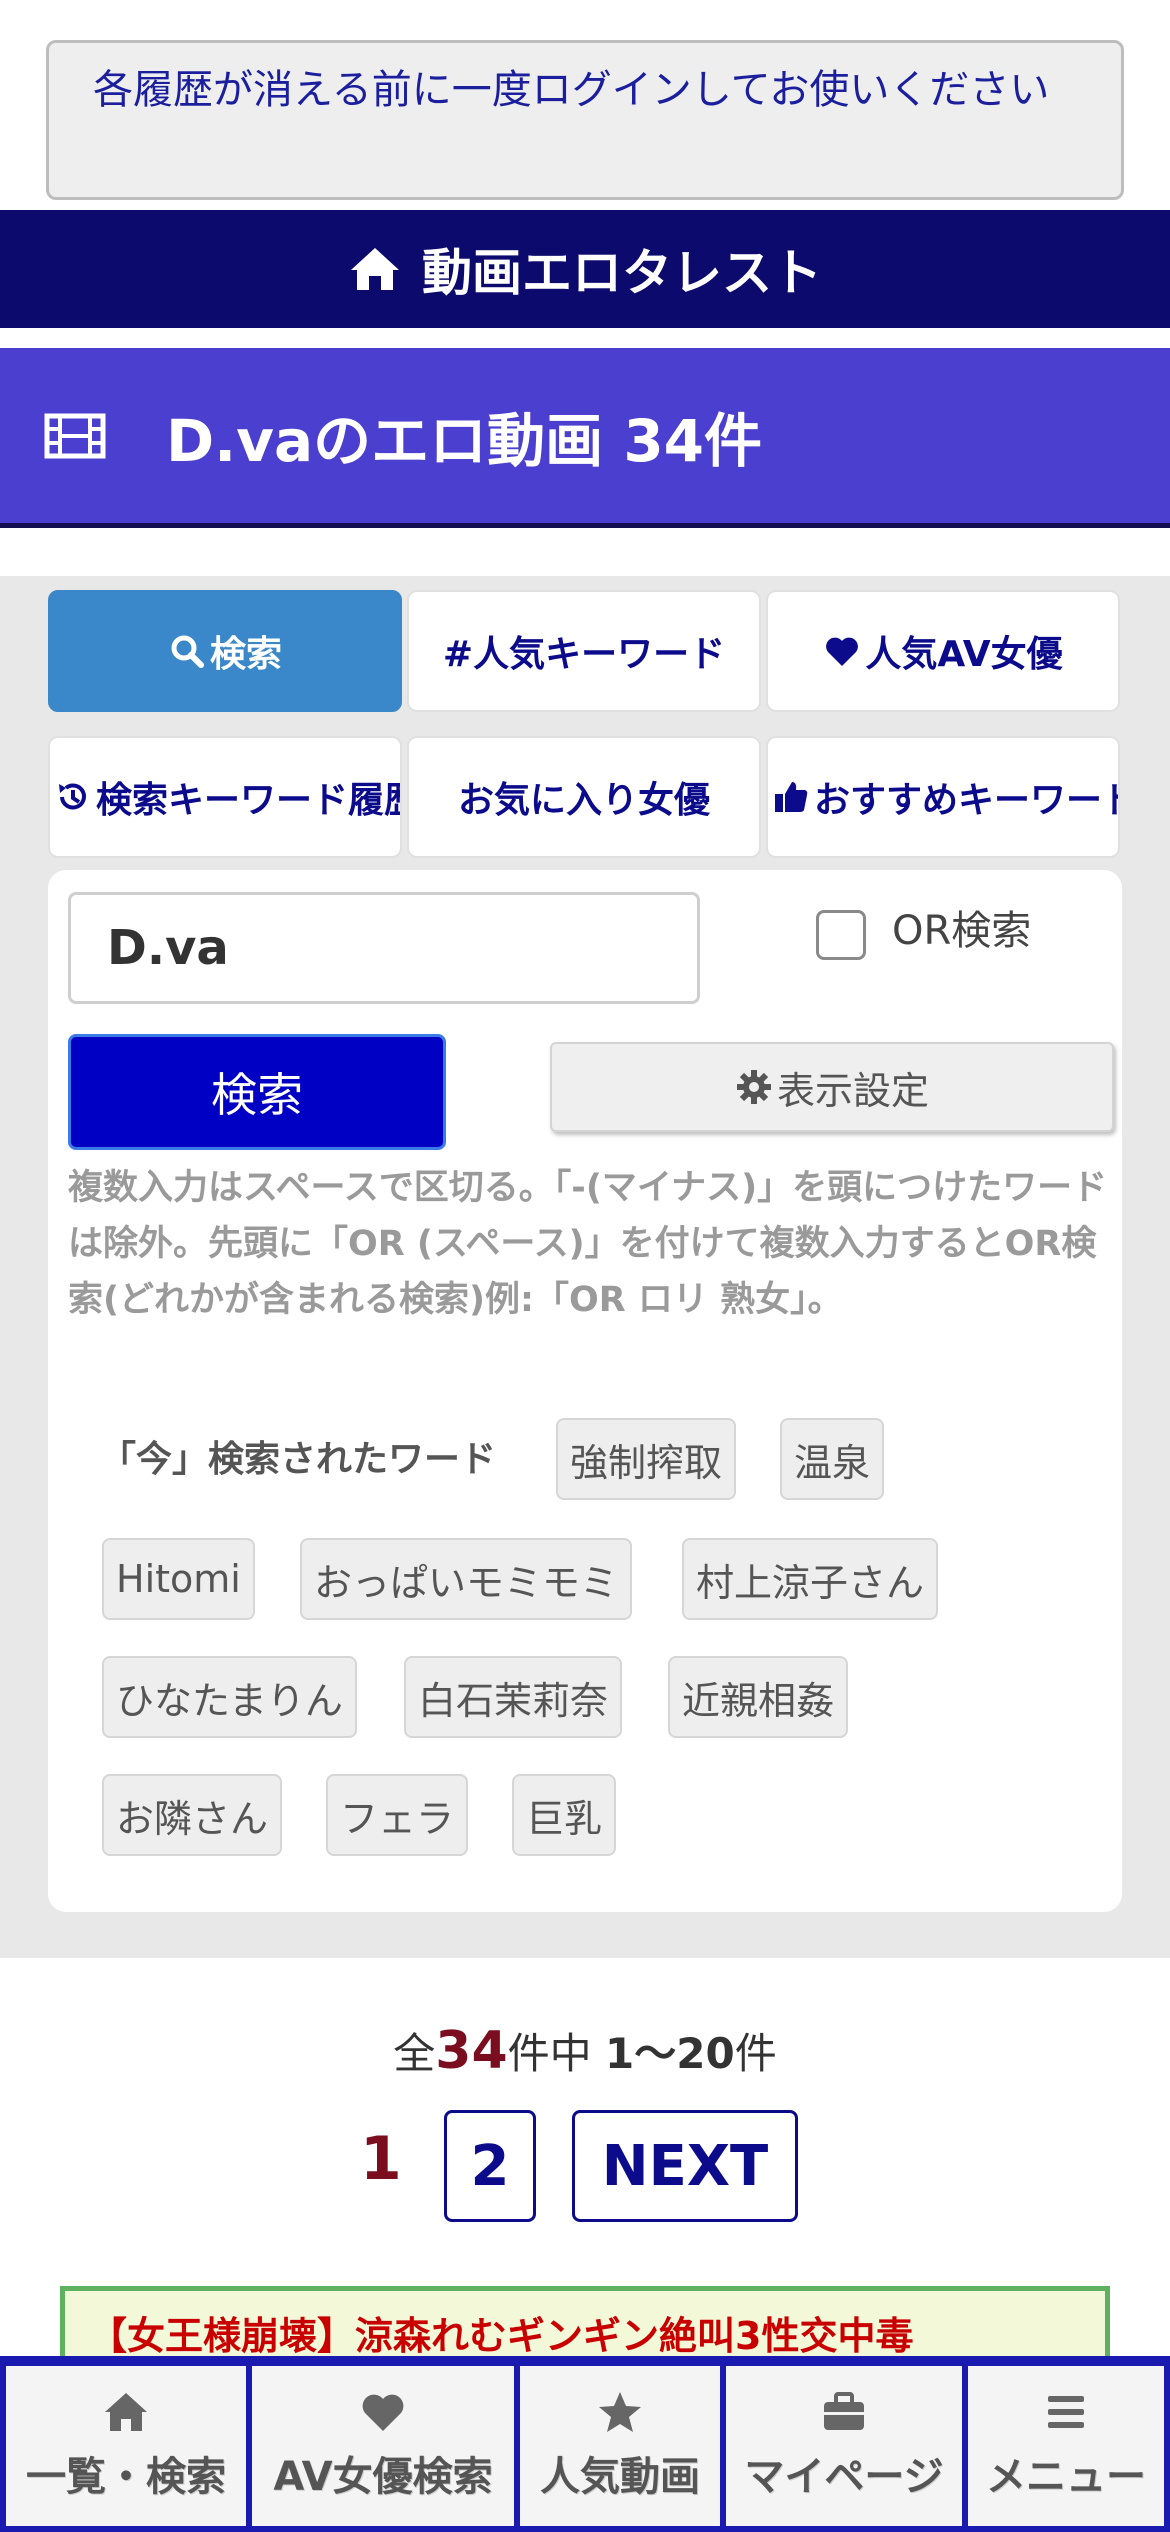 The image size is (1170, 2532). I want to click on gear-icon, so click(753, 1087).